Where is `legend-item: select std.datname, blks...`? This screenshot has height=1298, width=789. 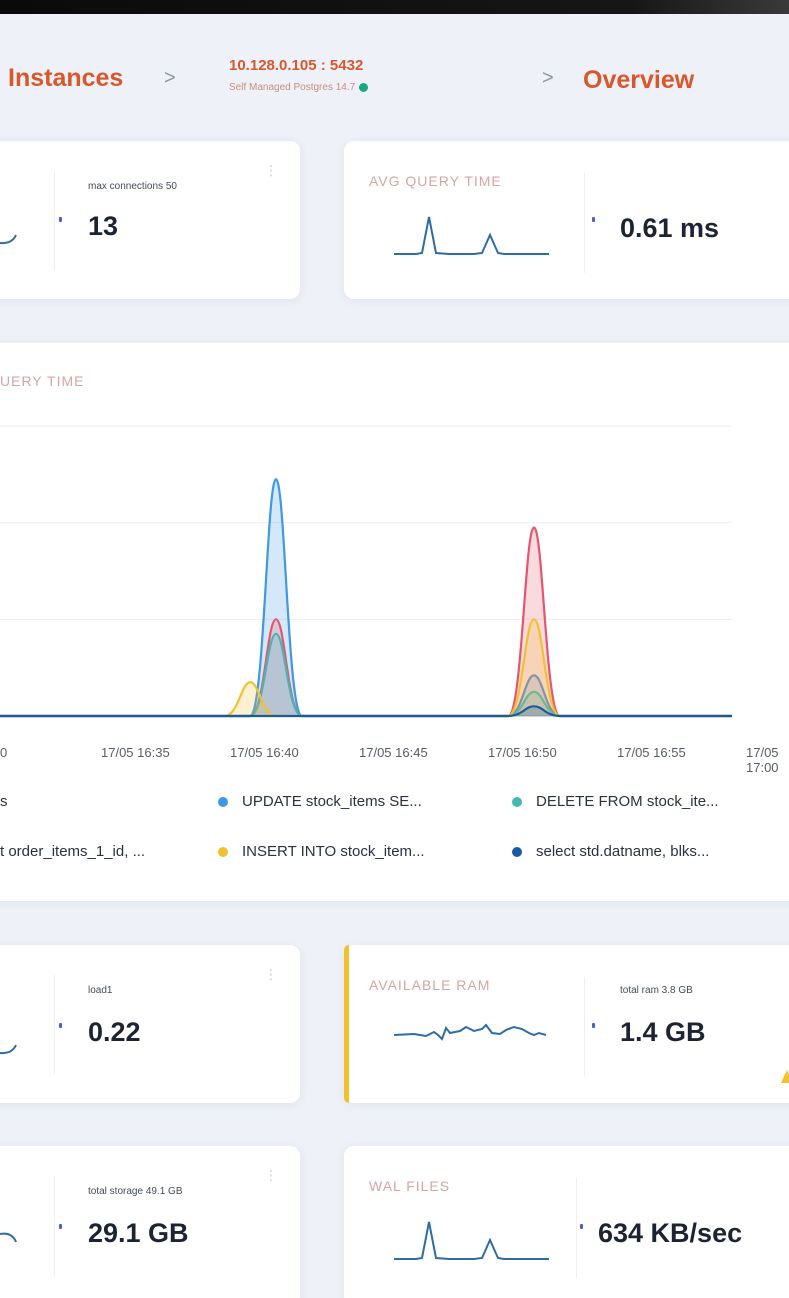
legend-item: select std.datname, blks... is located at coordinates (610, 851).